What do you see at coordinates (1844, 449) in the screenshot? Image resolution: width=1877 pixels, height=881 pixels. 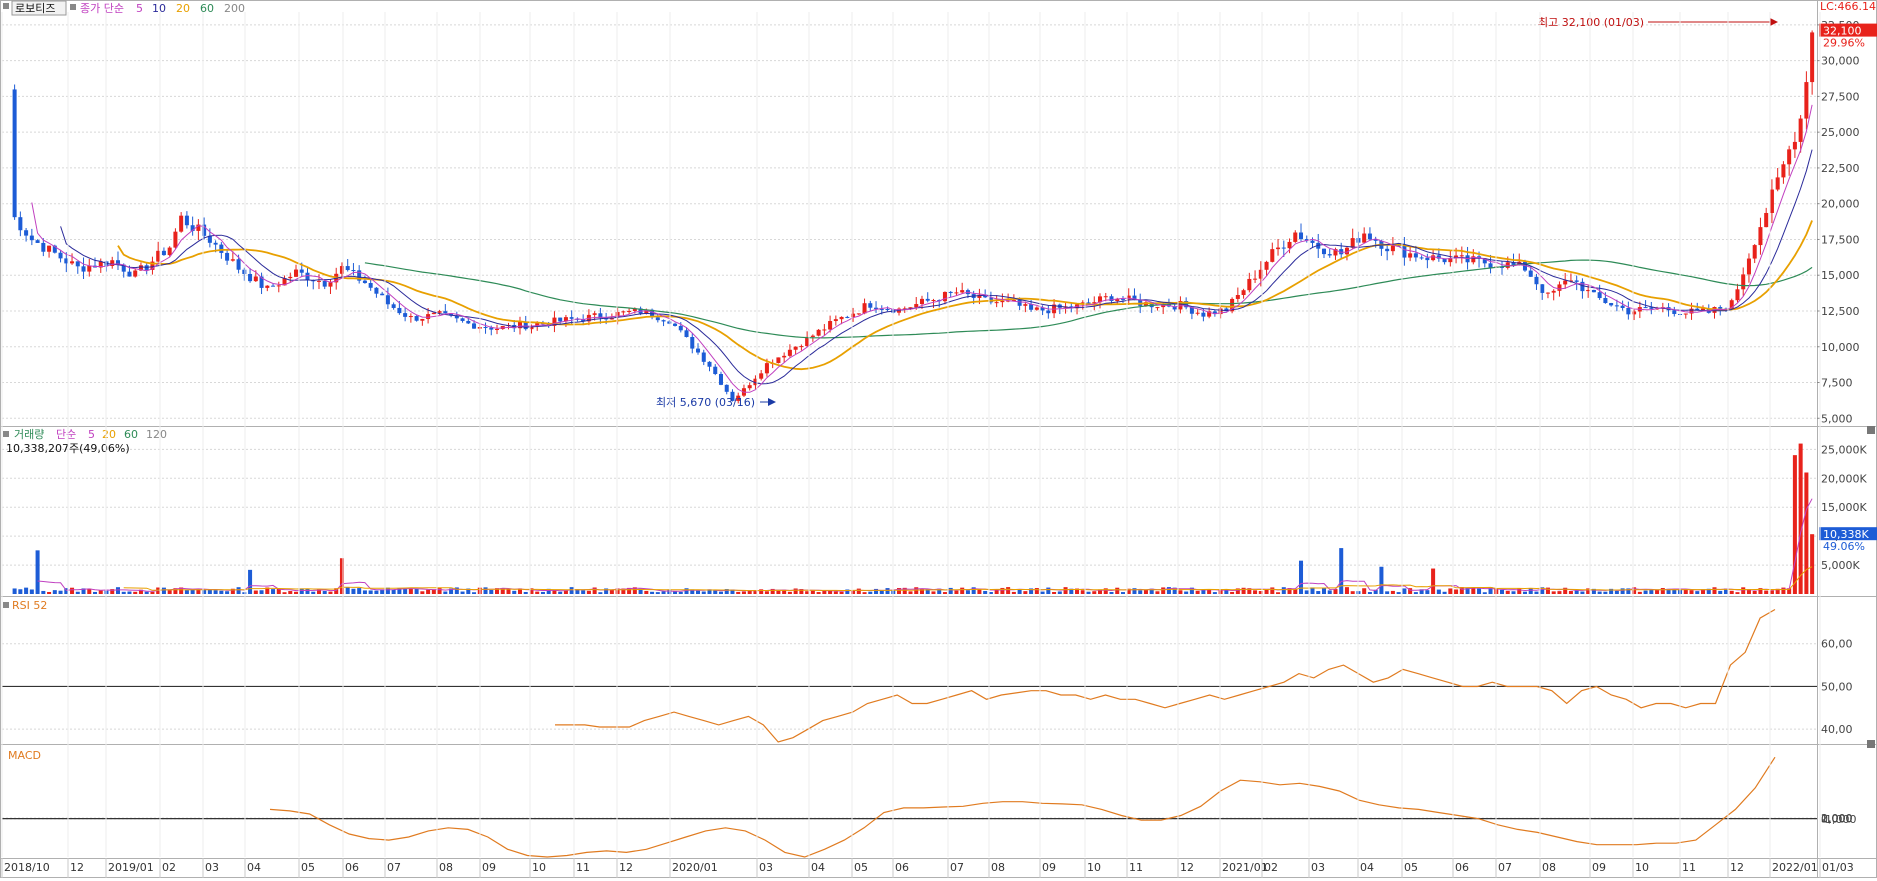 I see `y-tick-label: 25,000K` at bounding box center [1844, 449].